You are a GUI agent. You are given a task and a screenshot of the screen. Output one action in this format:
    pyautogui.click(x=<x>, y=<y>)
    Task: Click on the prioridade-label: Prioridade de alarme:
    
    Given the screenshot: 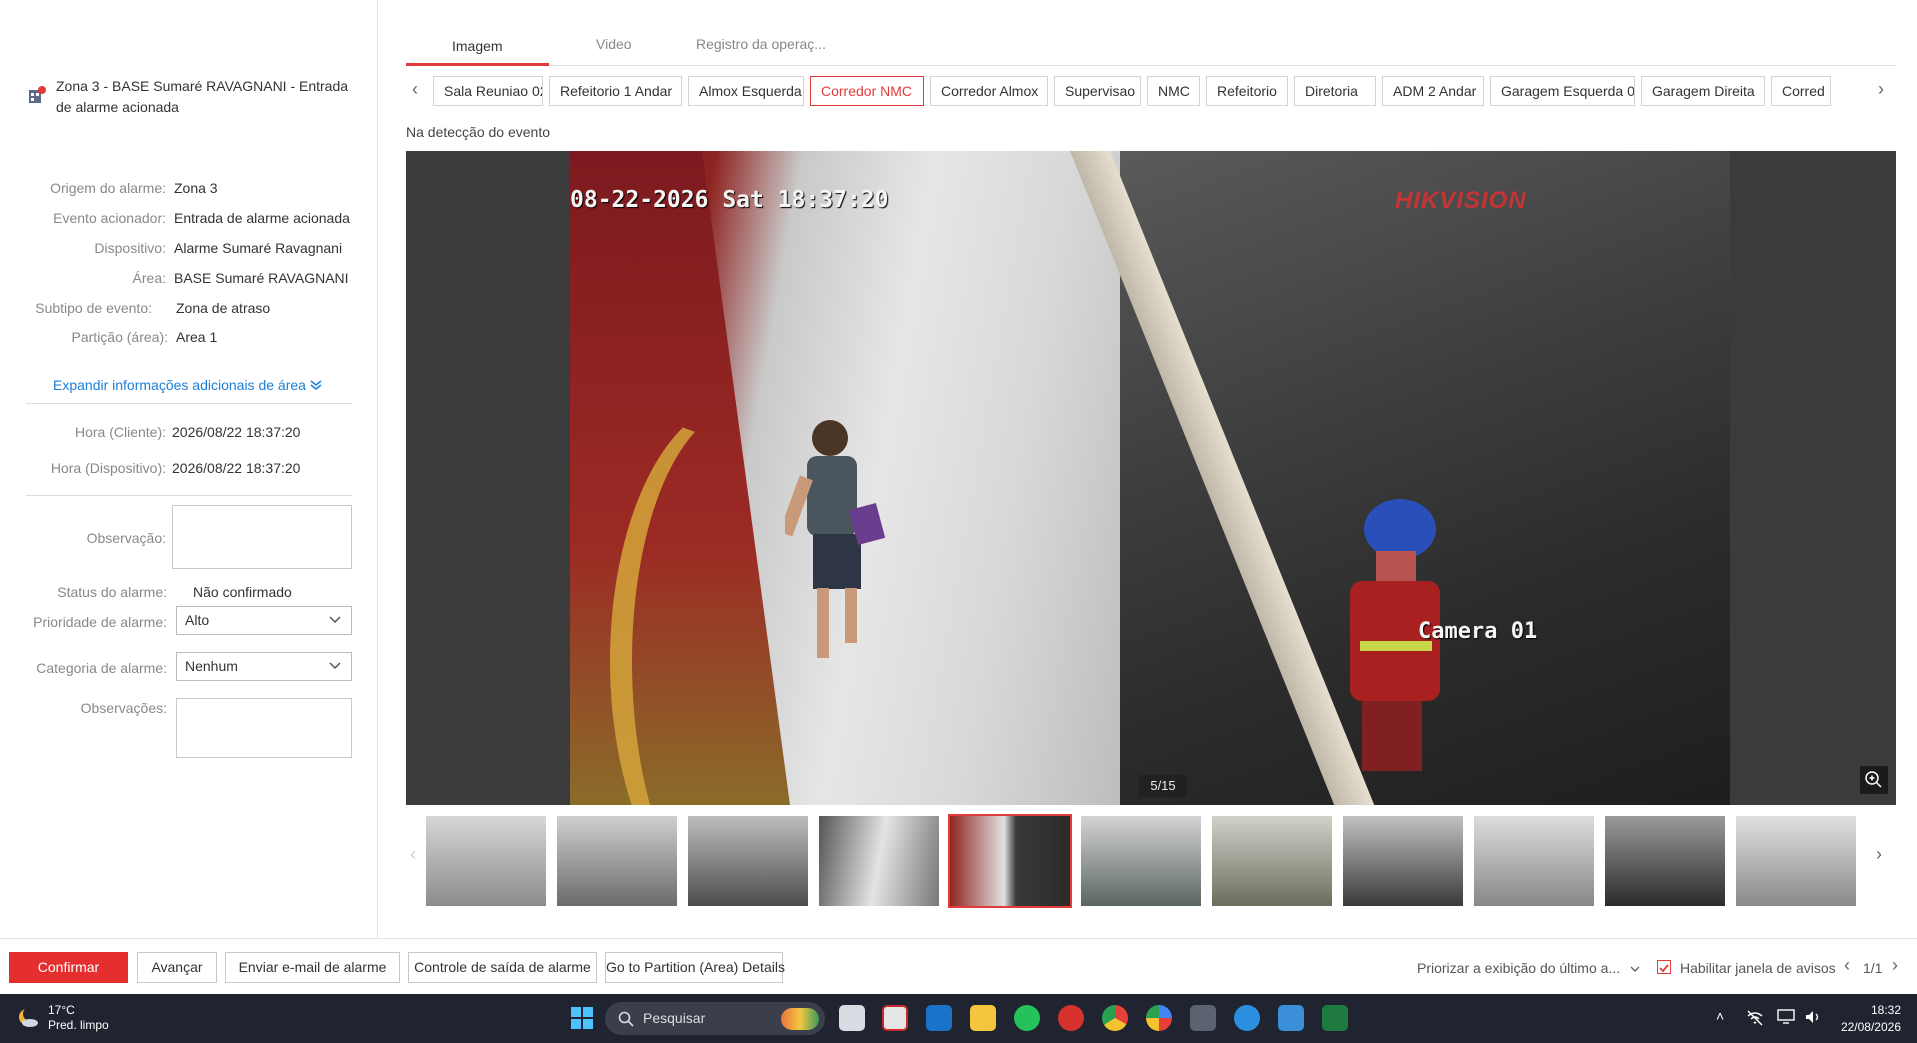 What is the action you would take?
    pyautogui.click(x=100, y=622)
    